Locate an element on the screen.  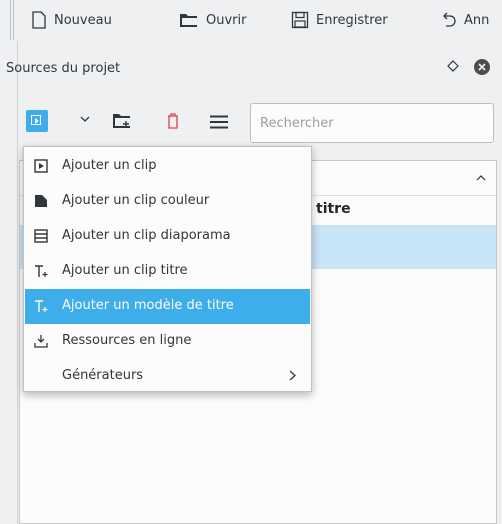
dock-float-button is located at coordinates (453, 68).